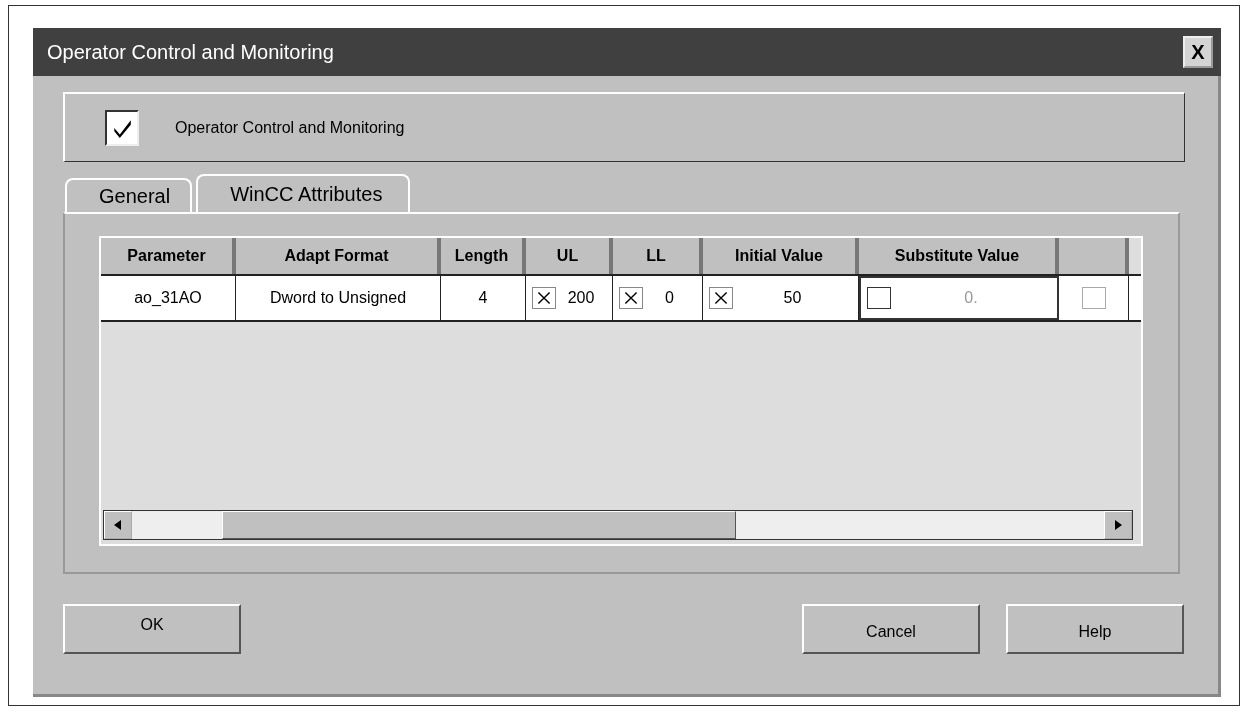  What do you see at coordinates (1095, 629) in the screenshot?
I see `help-button: Help` at bounding box center [1095, 629].